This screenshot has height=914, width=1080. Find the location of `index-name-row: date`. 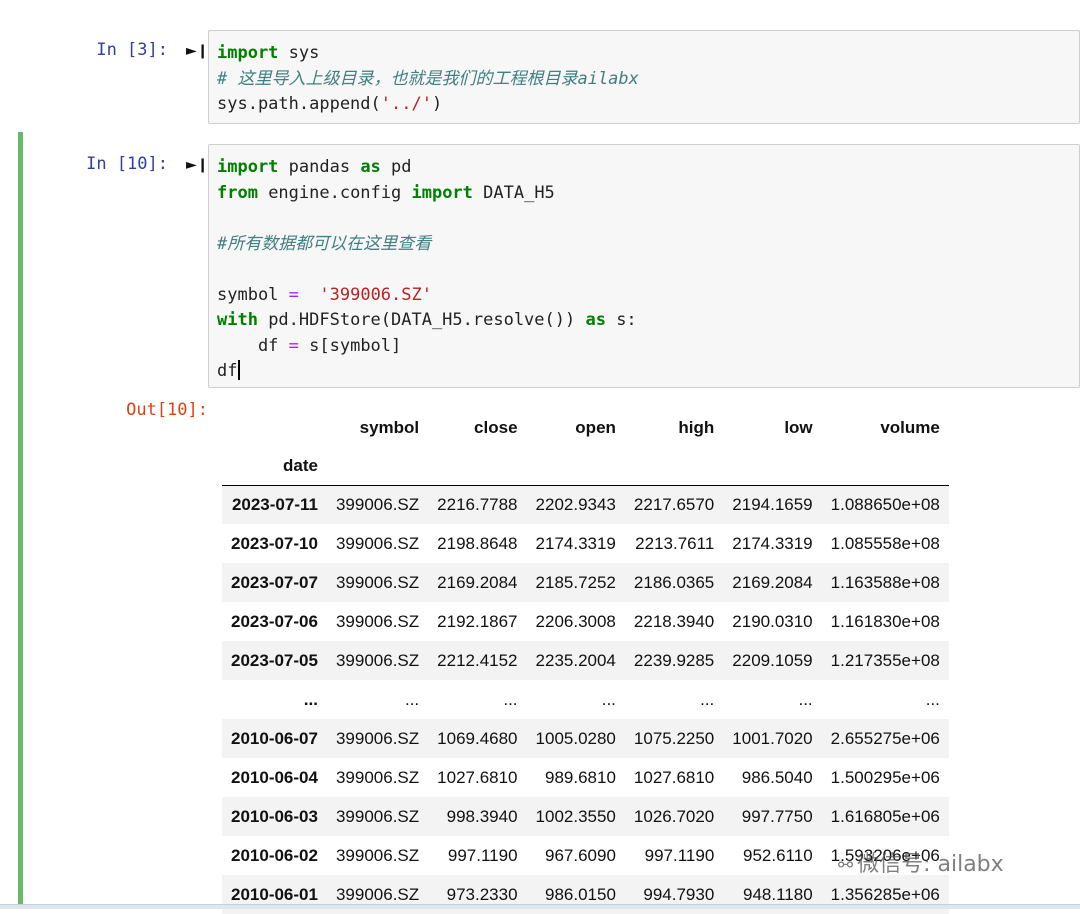

index-name-row: date is located at coordinates (585, 466).